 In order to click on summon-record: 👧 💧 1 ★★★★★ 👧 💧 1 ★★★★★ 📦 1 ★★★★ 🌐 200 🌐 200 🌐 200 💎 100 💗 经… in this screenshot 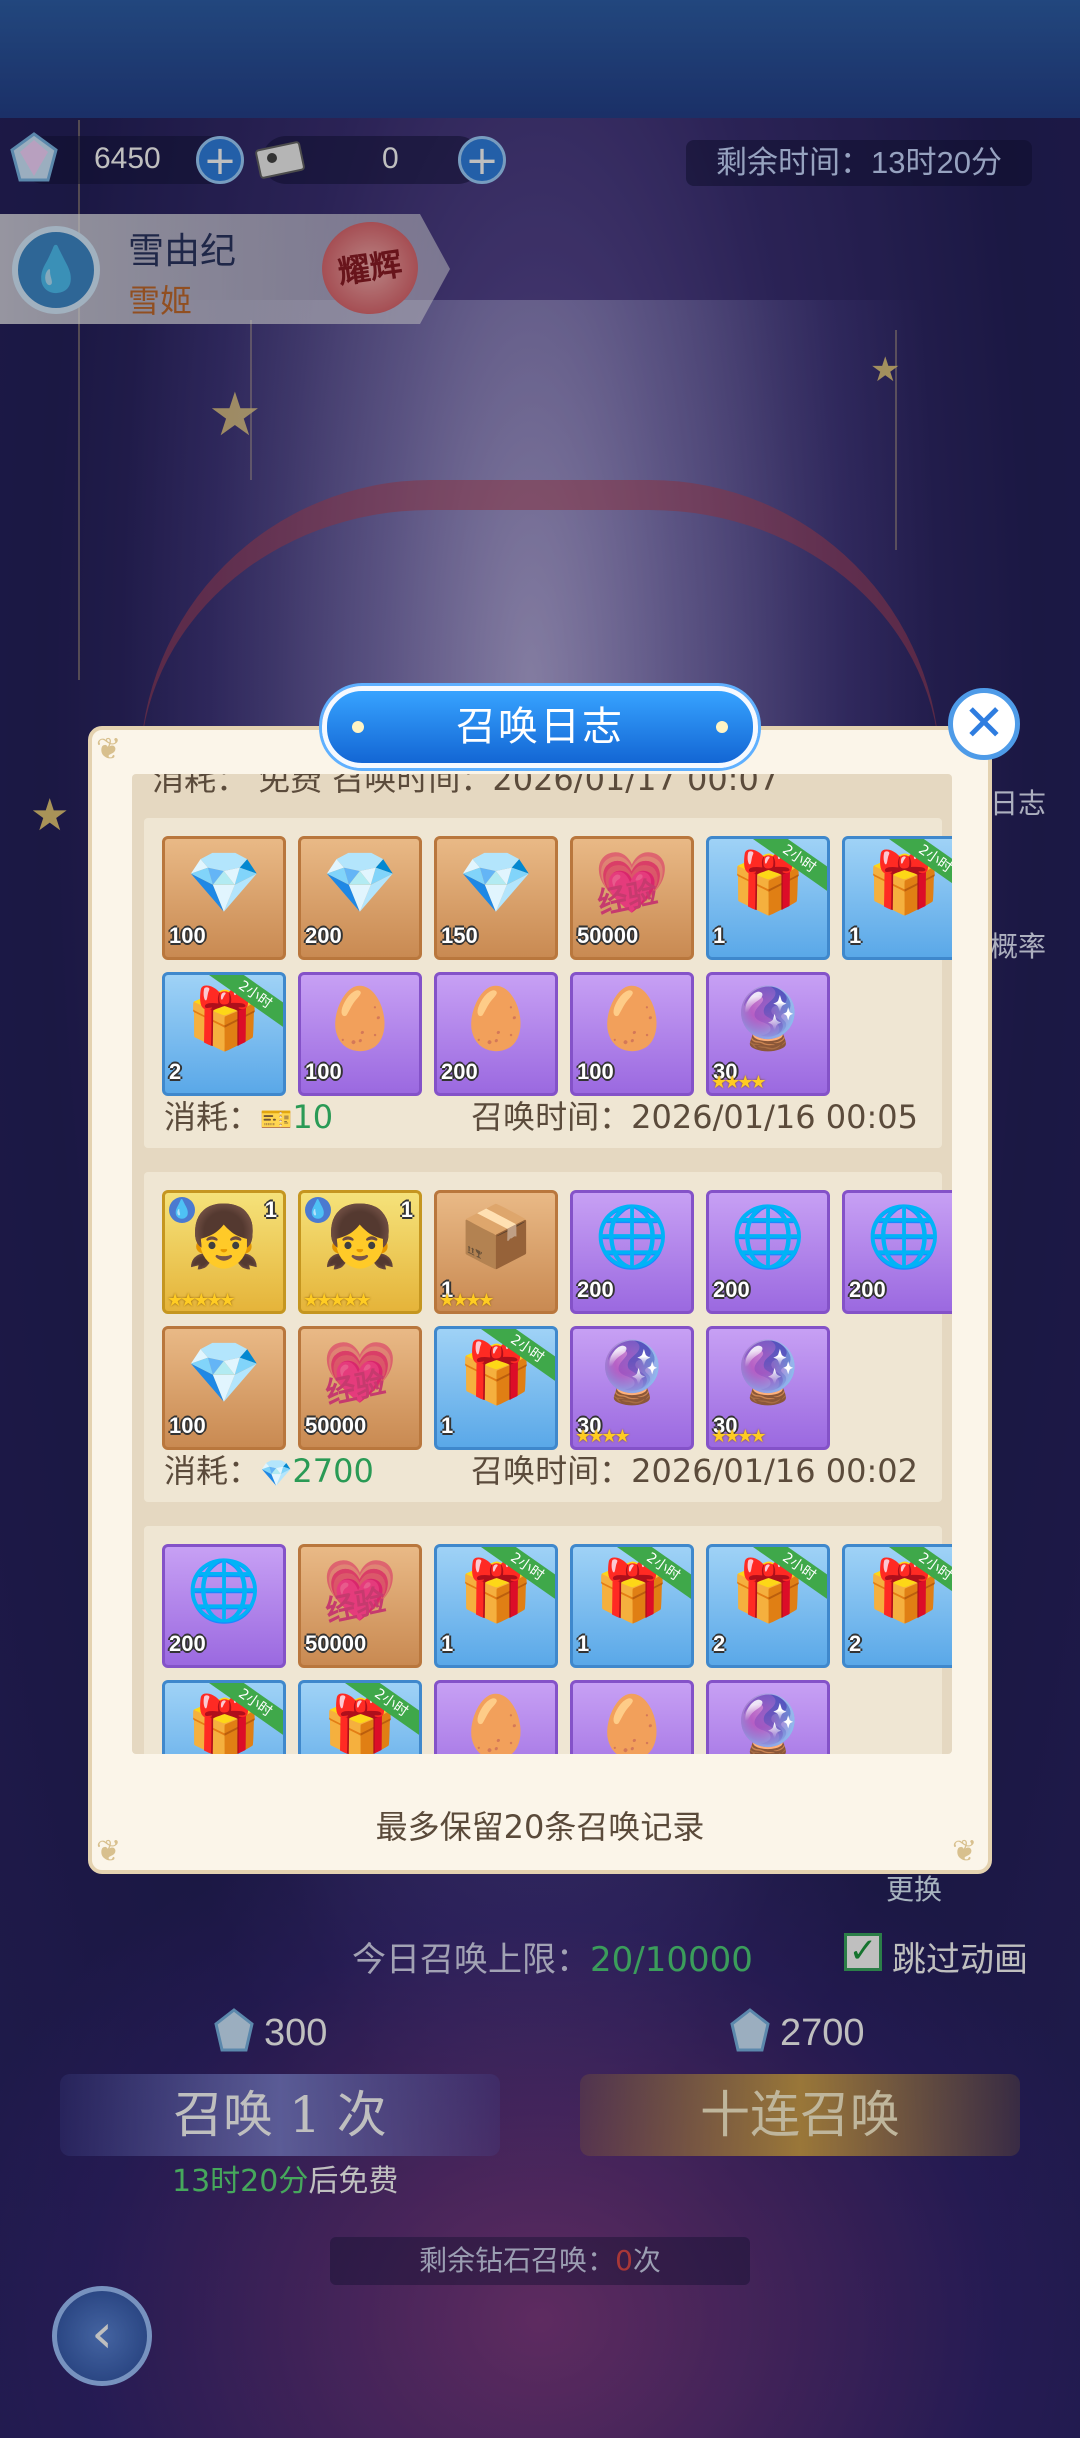, I will do `click(548, 1337)`.